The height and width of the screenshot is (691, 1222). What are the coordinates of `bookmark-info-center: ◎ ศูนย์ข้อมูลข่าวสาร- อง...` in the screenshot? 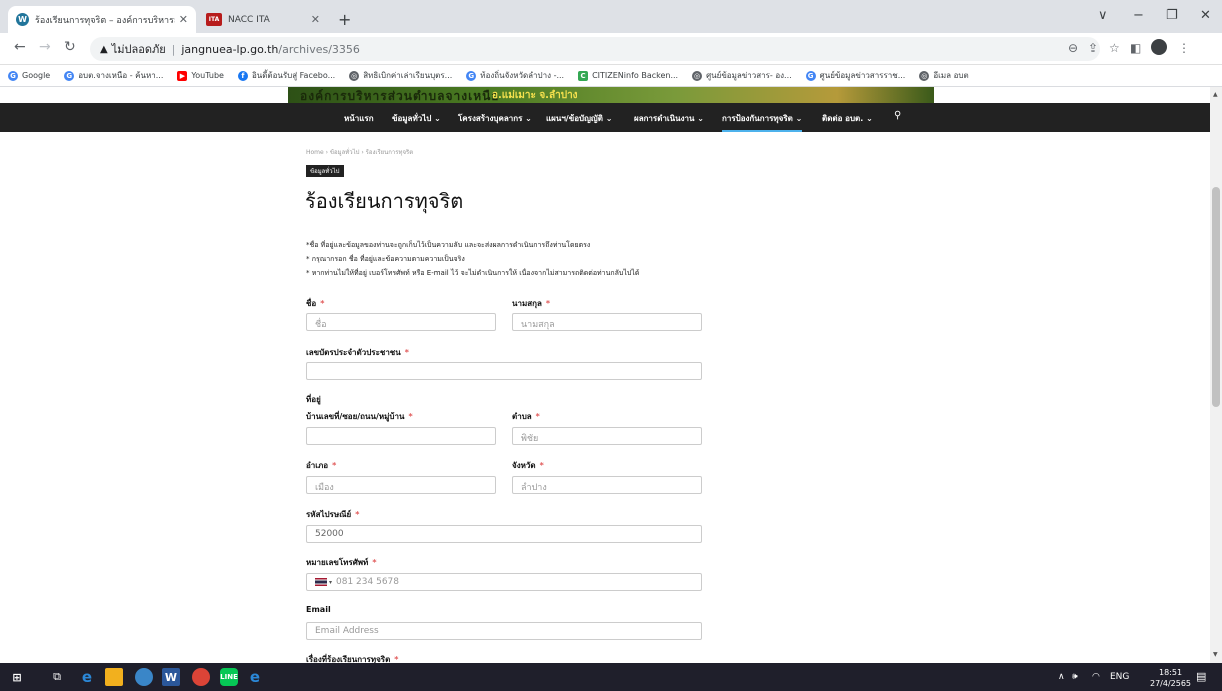 It's located at (742, 75).